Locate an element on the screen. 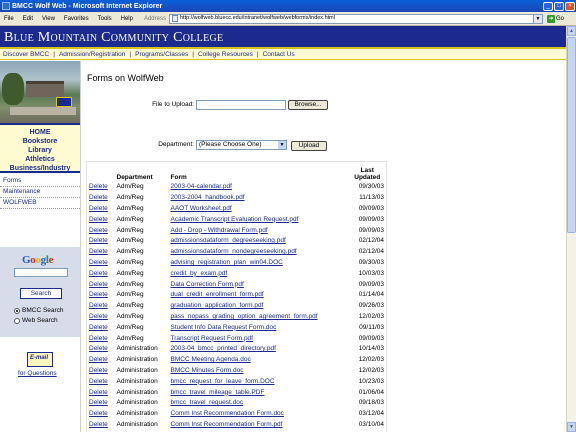 This screenshot has height=432, width=576. chevron-down-icon: ▼ is located at coordinates (282, 145).